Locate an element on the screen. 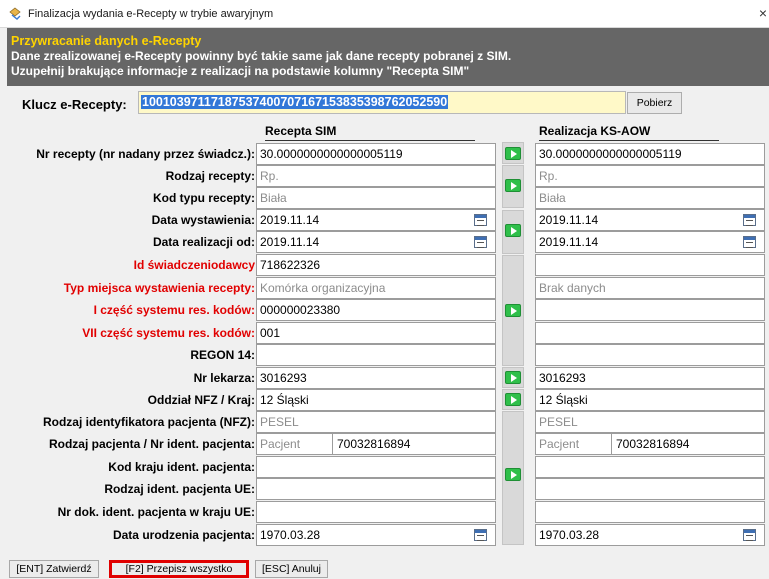  sim-field-value: 000000023380 is located at coordinates (300, 310).